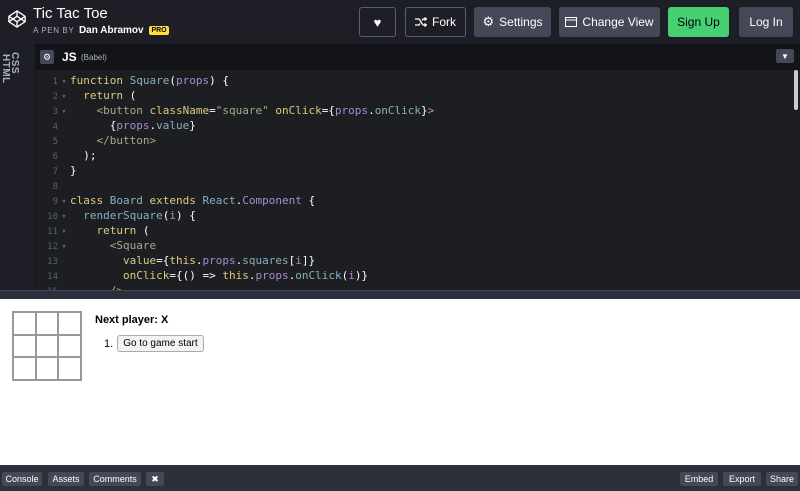  I want to click on collapsed-panes: CSS HTML, so click(18, 167).